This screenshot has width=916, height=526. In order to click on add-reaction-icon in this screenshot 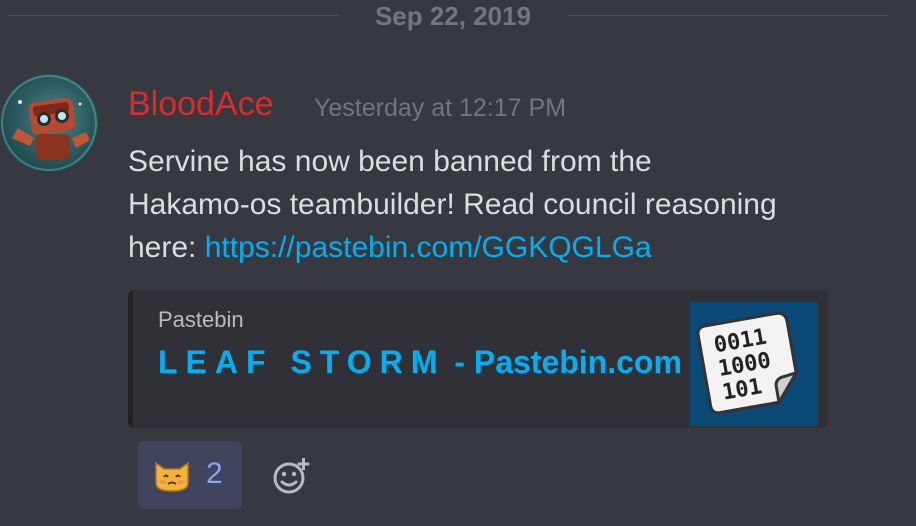, I will do `click(291, 476)`.